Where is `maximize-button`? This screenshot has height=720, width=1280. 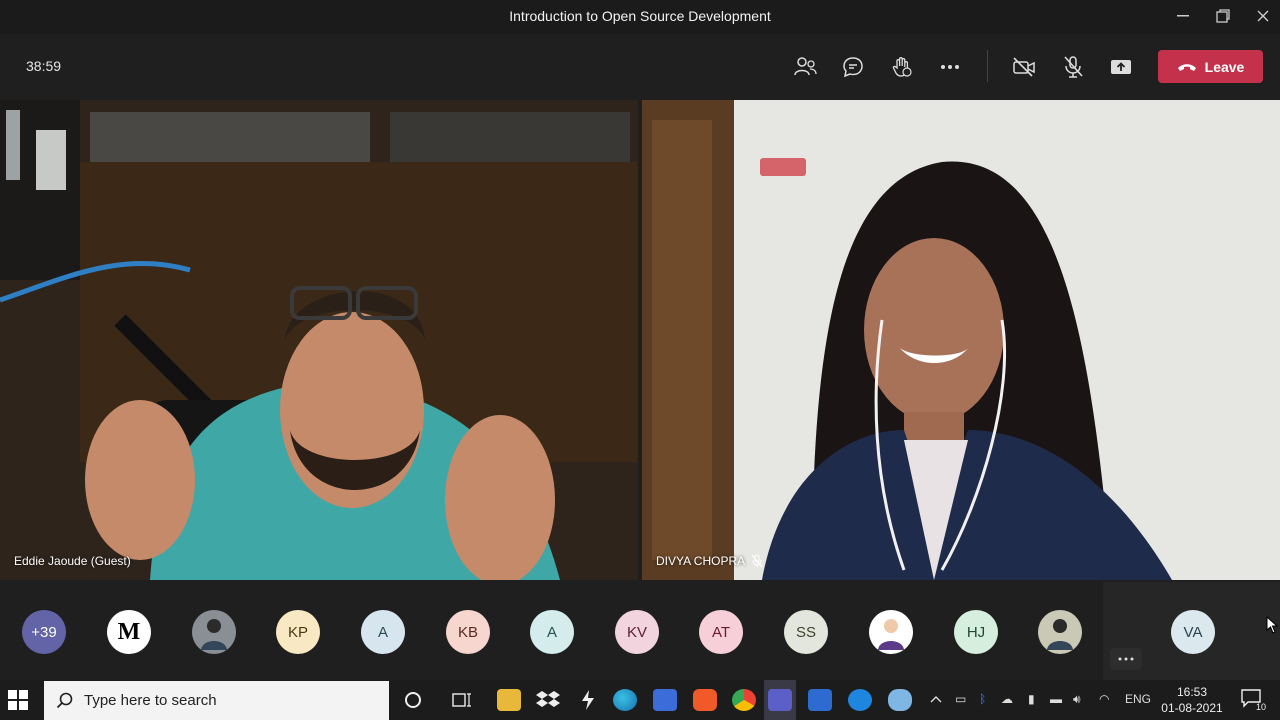 maximize-button is located at coordinates (1223, 16).